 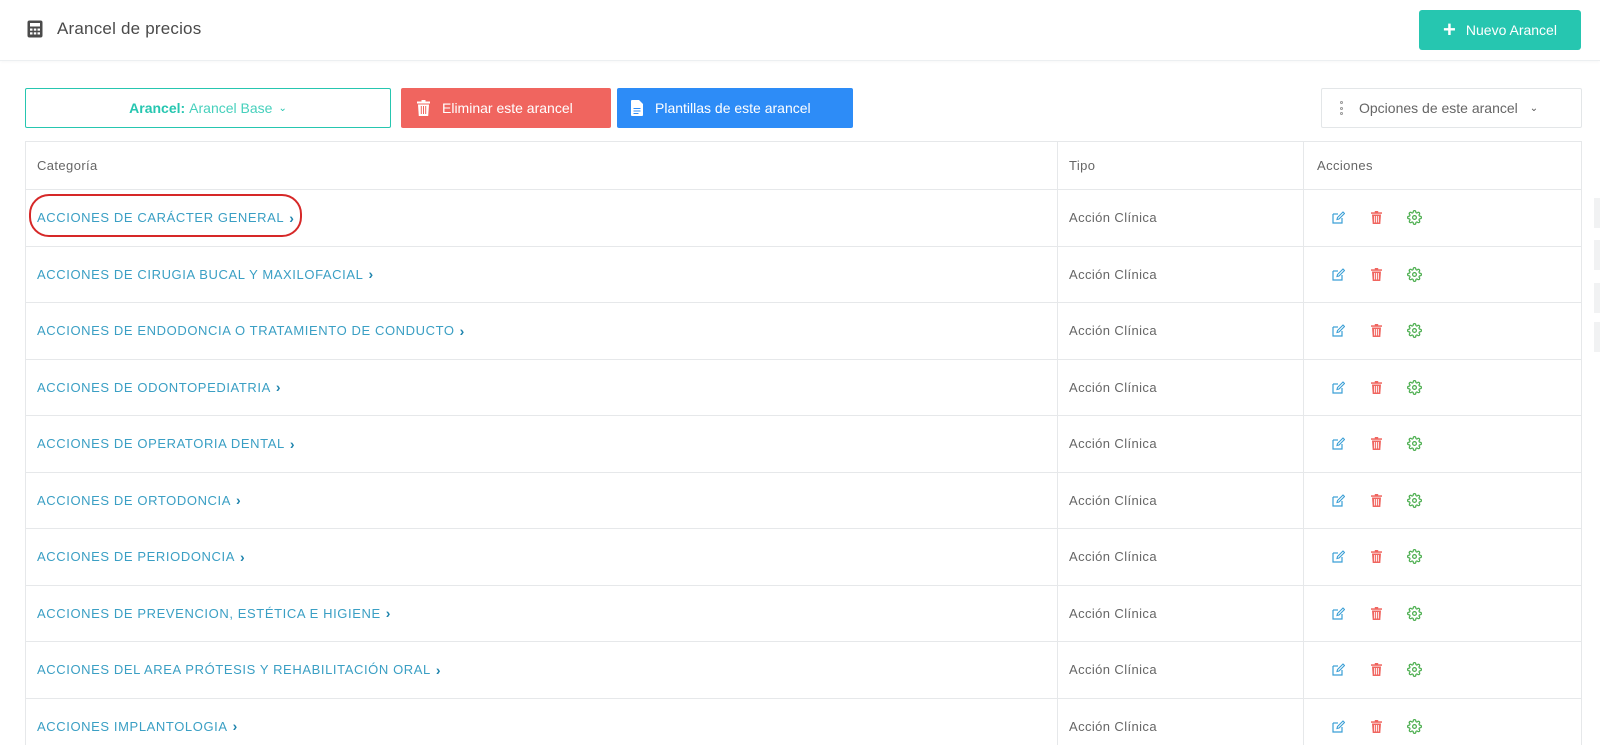 What do you see at coordinates (637, 108) in the screenshot?
I see `document-icon` at bounding box center [637, 108].